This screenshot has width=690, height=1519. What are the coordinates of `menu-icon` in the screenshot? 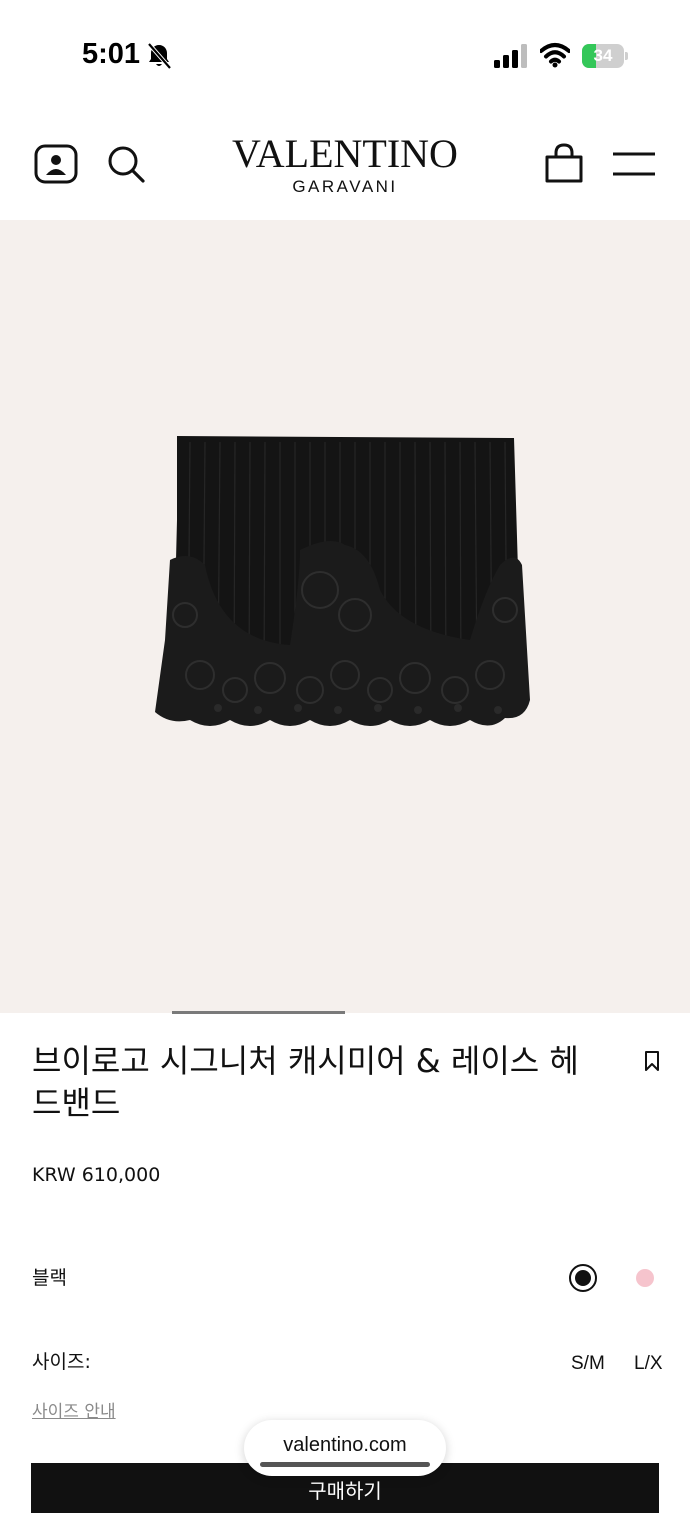 It's located at (634, 164).